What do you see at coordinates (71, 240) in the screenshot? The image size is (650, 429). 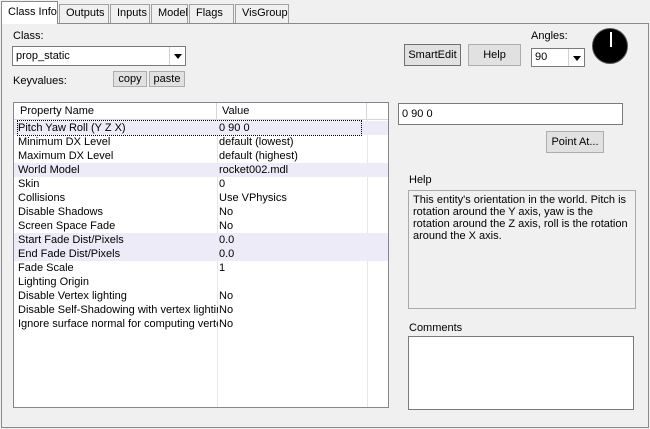 I see `property-name: Start Fade Dist/Pixels` at bounding box center [71, 240].